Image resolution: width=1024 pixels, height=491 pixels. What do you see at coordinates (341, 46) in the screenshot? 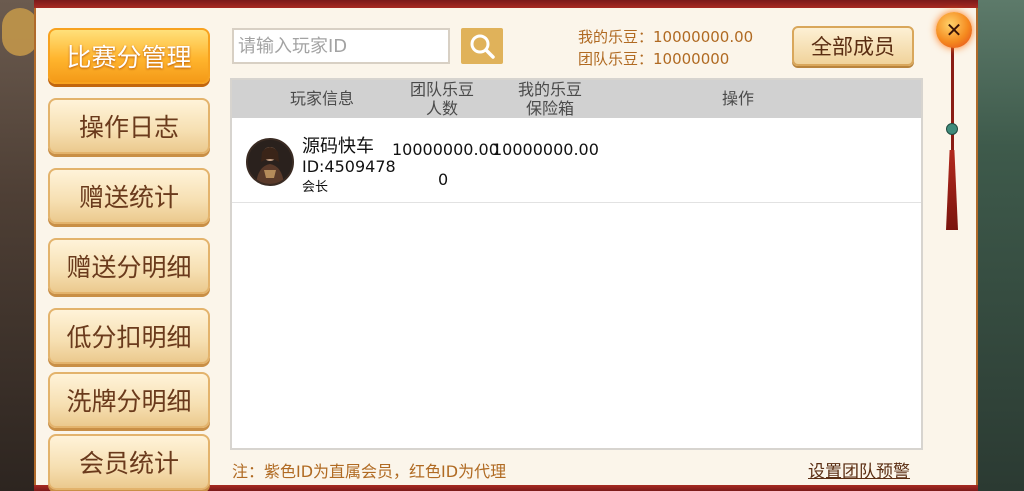
I see `player-id-search-input` at bounding box center [341, 46].